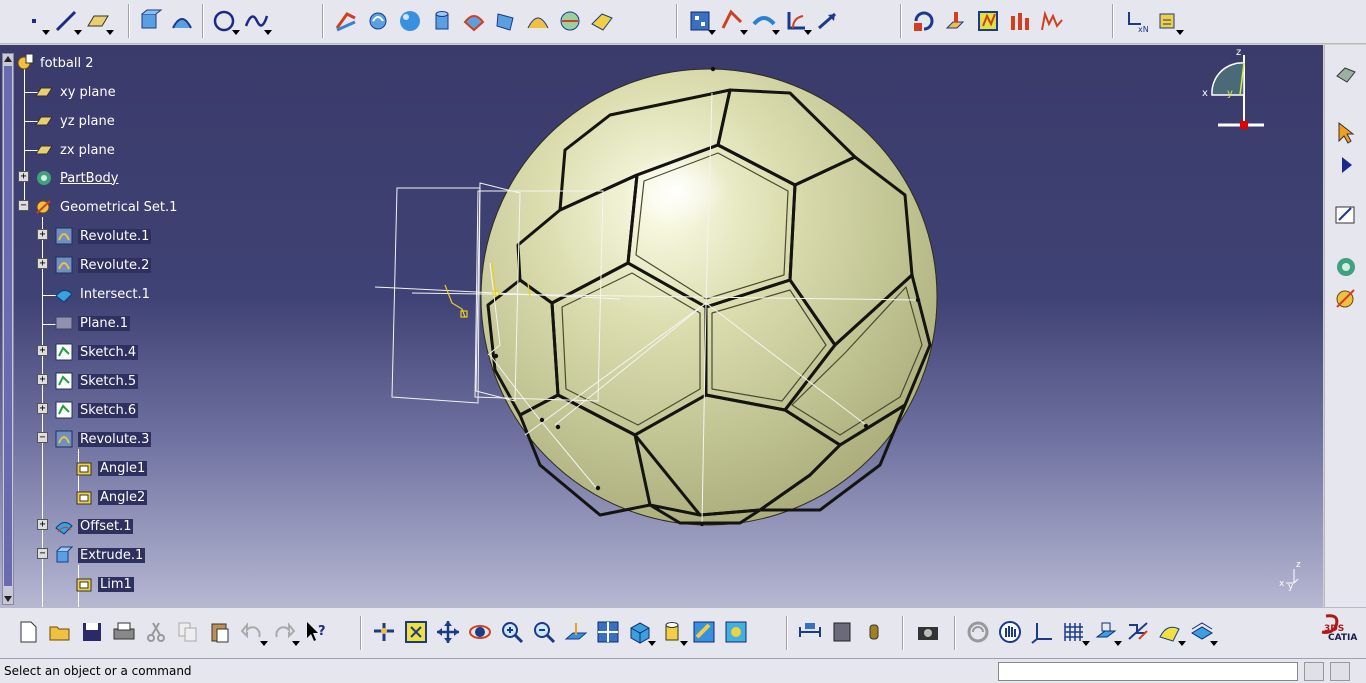 This screenshot has width=1366, height=683. Describe the element at coordinates (124, 632) in the screenshot. I see `print-button` at that location.